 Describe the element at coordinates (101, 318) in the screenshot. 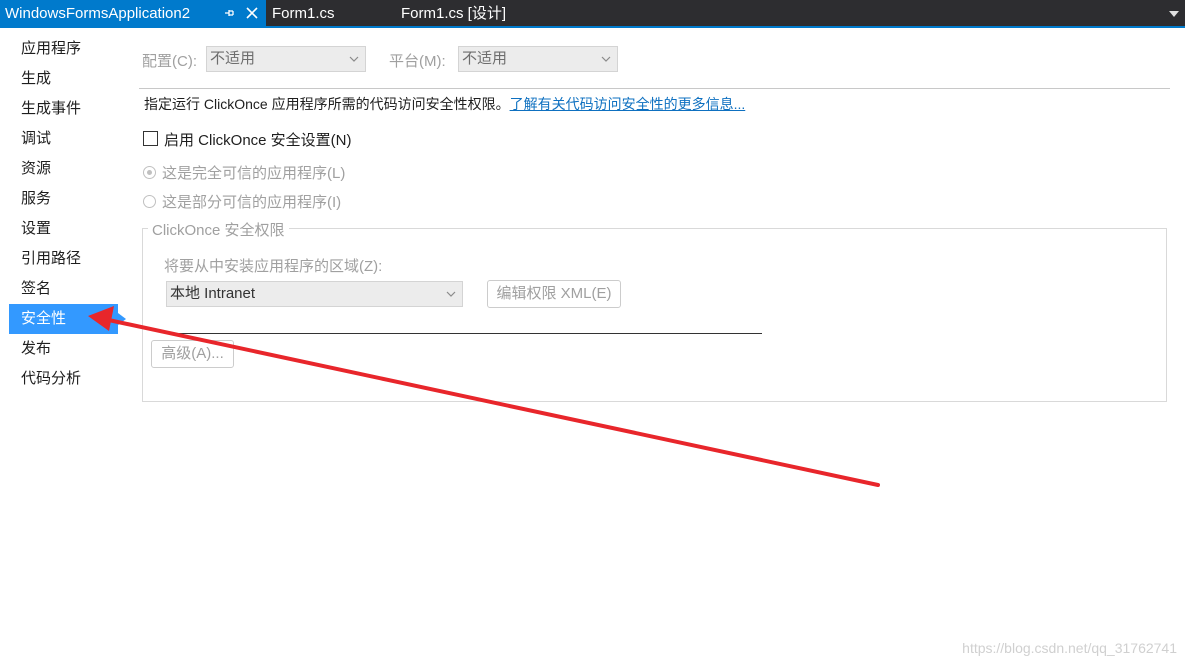

I see `annotation-arrow-head` at that location.